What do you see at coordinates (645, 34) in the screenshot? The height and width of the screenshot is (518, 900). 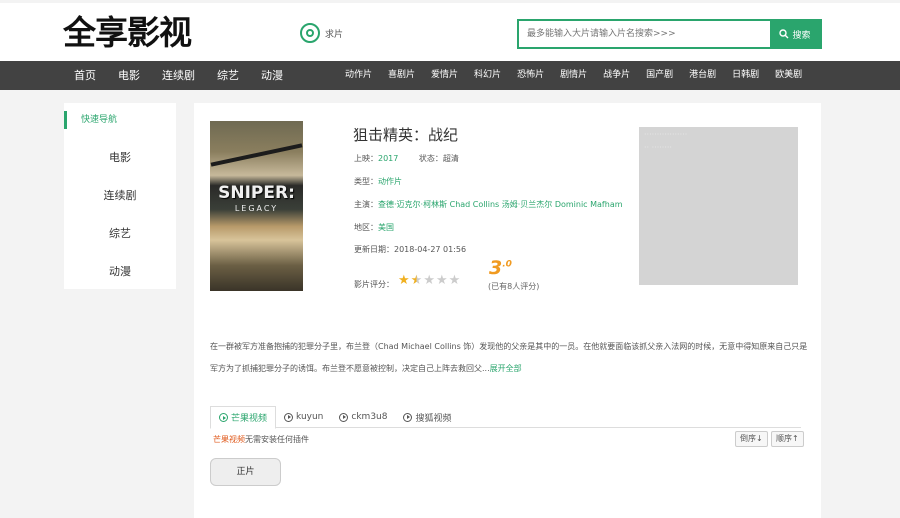 I see `search-input` at bounding box center [645, 34].